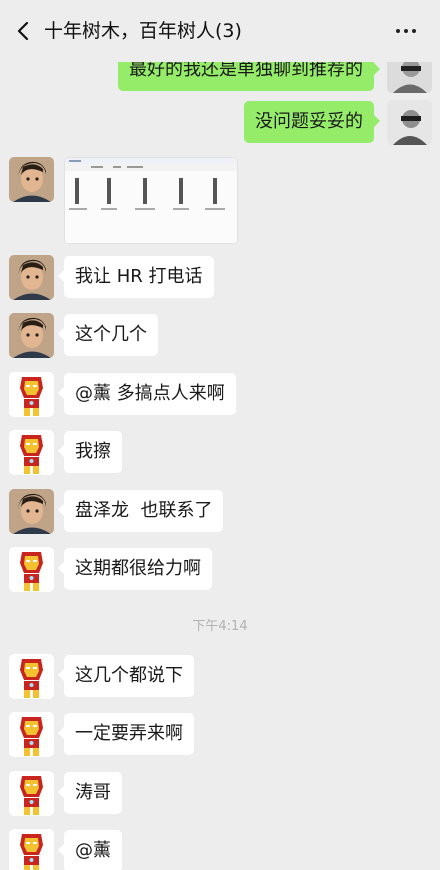 Image resolution: width=440 pixels, height=870 pixels. I want to click on message-row: @薰, so click(220, 849).